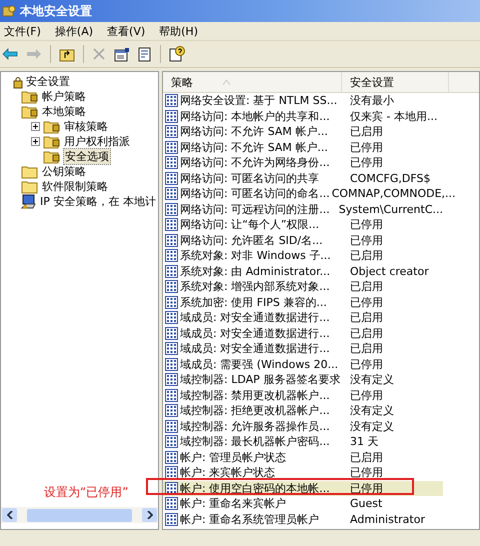 This screenshot has height=546, width=480. What do you see at coordinates (87, 156) in the screenshot?
I see `tree-item: 安全选项` at bounding box center [87, 156].